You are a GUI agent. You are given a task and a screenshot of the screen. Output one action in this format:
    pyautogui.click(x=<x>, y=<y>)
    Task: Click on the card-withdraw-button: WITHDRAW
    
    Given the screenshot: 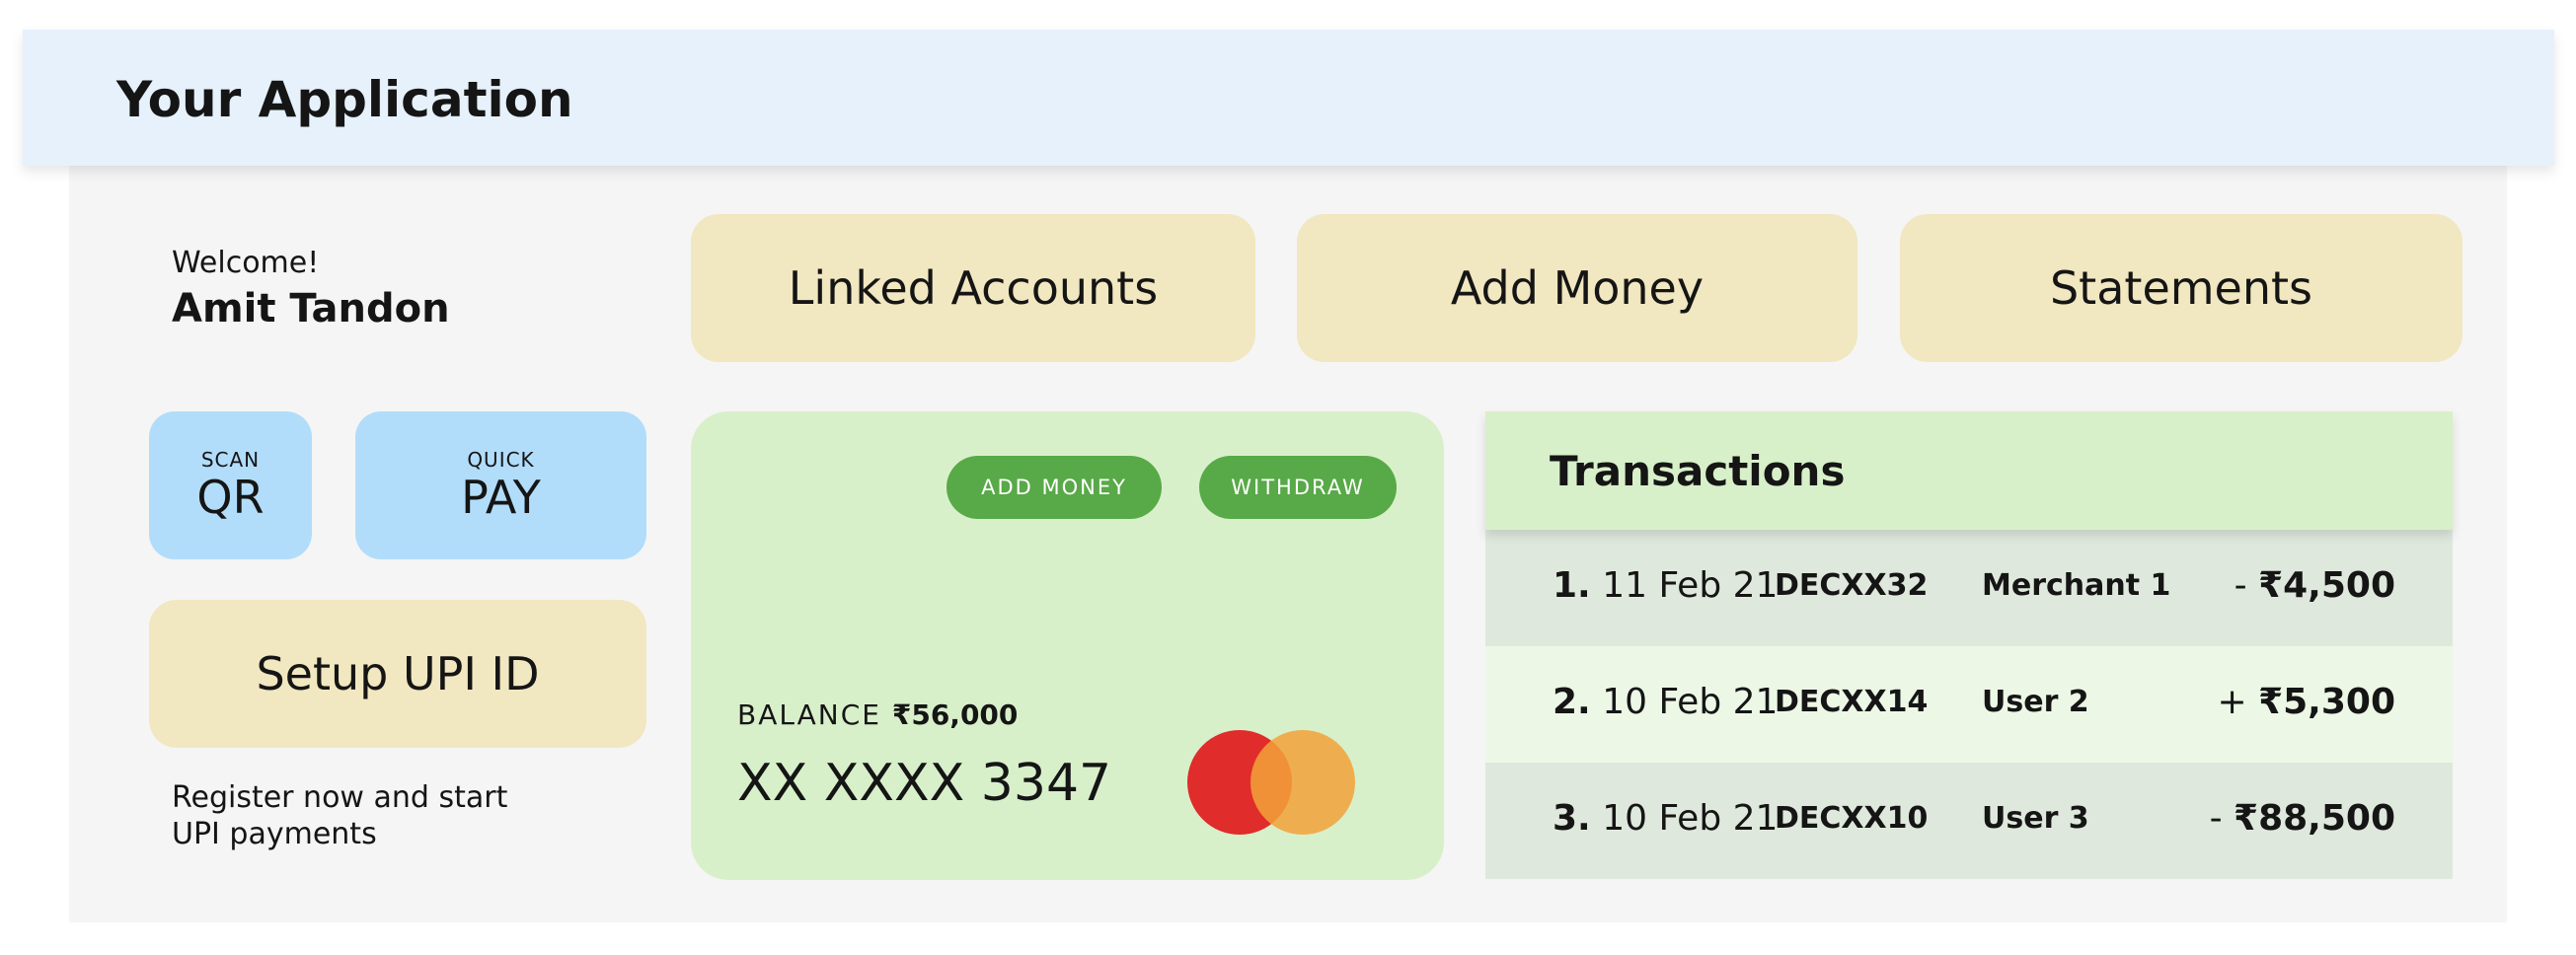 What is the action you would take?
    pyautogui.click(x=1298, y=487)
    